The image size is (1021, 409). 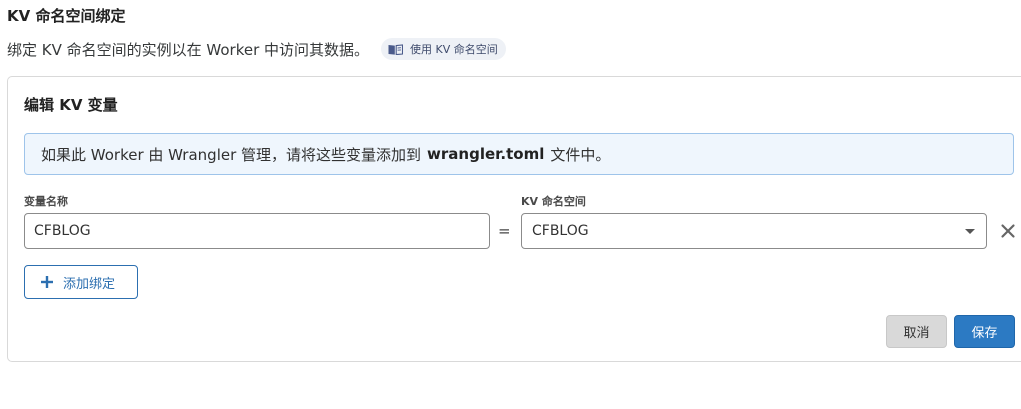 I want to click on variable-name-label: 变量名称, so click(x=46, y=201).